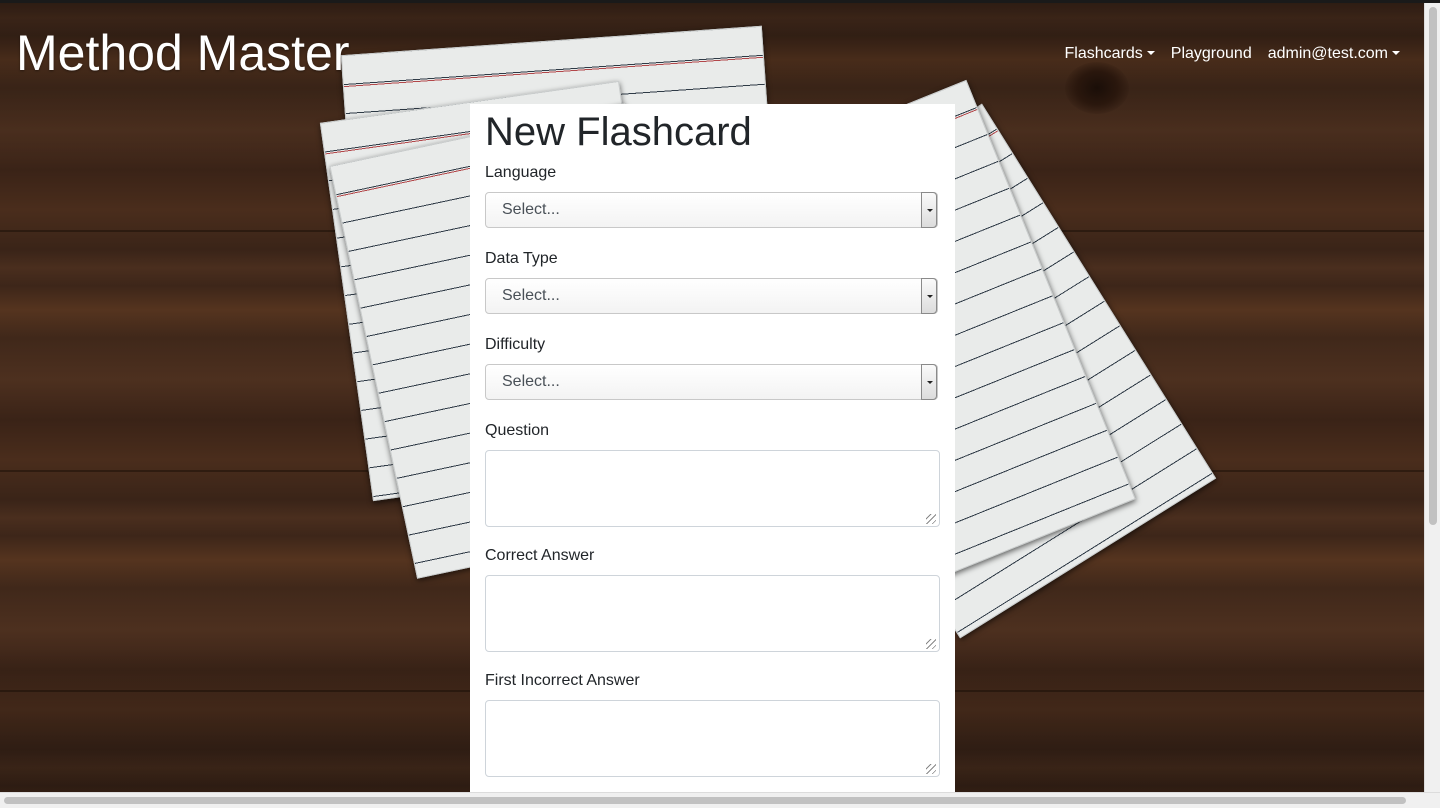  Describe the element at coordinates (1103, 53) in the screenshot. I see `nav-flashcards-label: Flashcards` at that location.